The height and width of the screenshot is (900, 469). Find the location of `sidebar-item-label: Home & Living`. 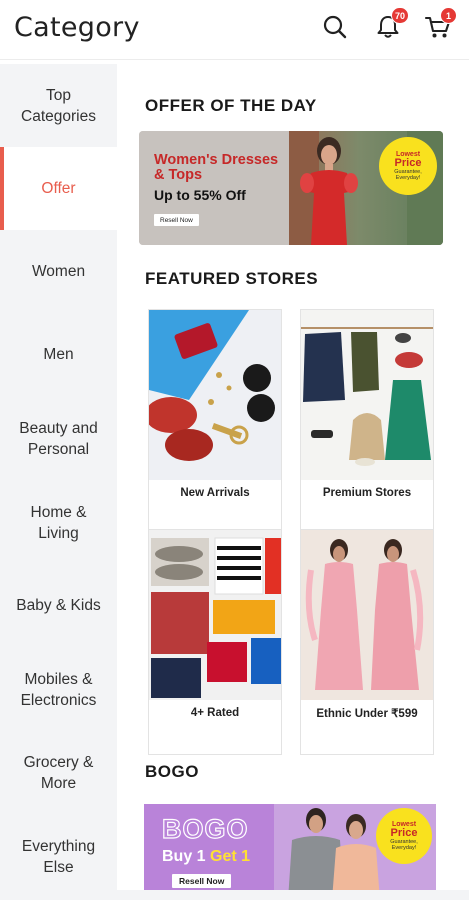

sidebar-item-label: Home & Living is located at coordinates (58, 522).